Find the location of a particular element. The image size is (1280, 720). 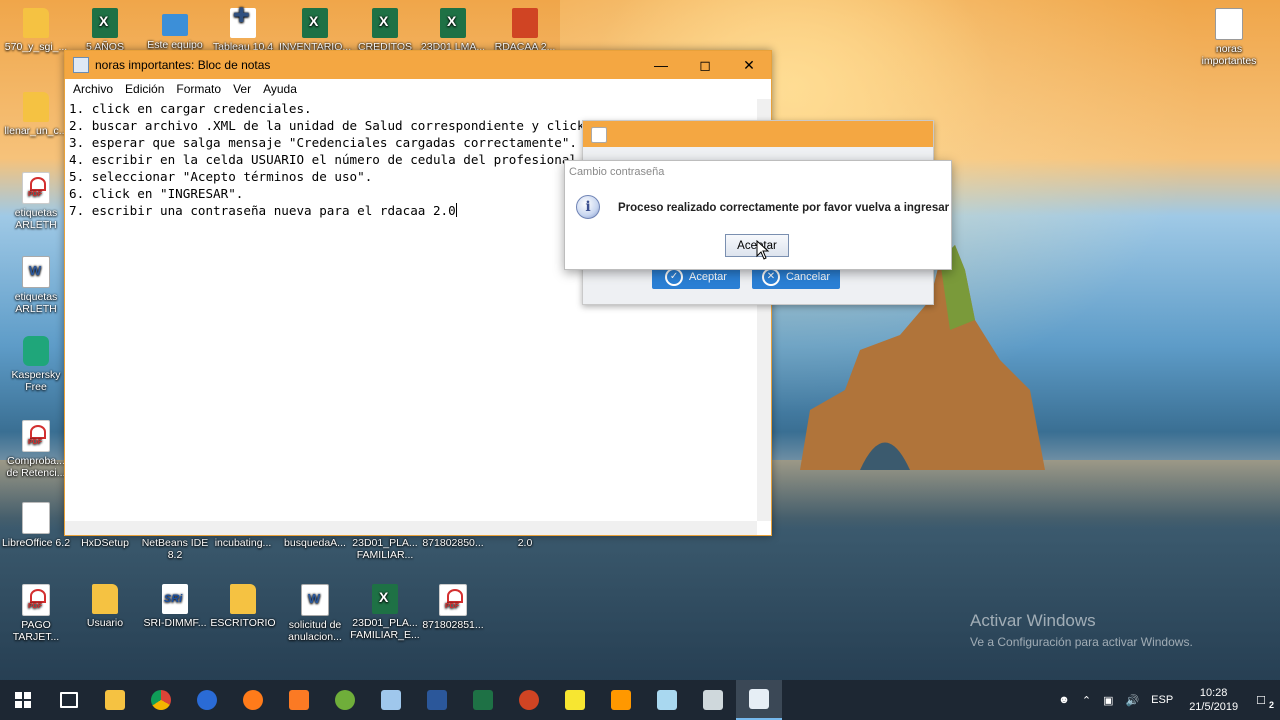

taskbar-java is located at coordinates (759, 700).